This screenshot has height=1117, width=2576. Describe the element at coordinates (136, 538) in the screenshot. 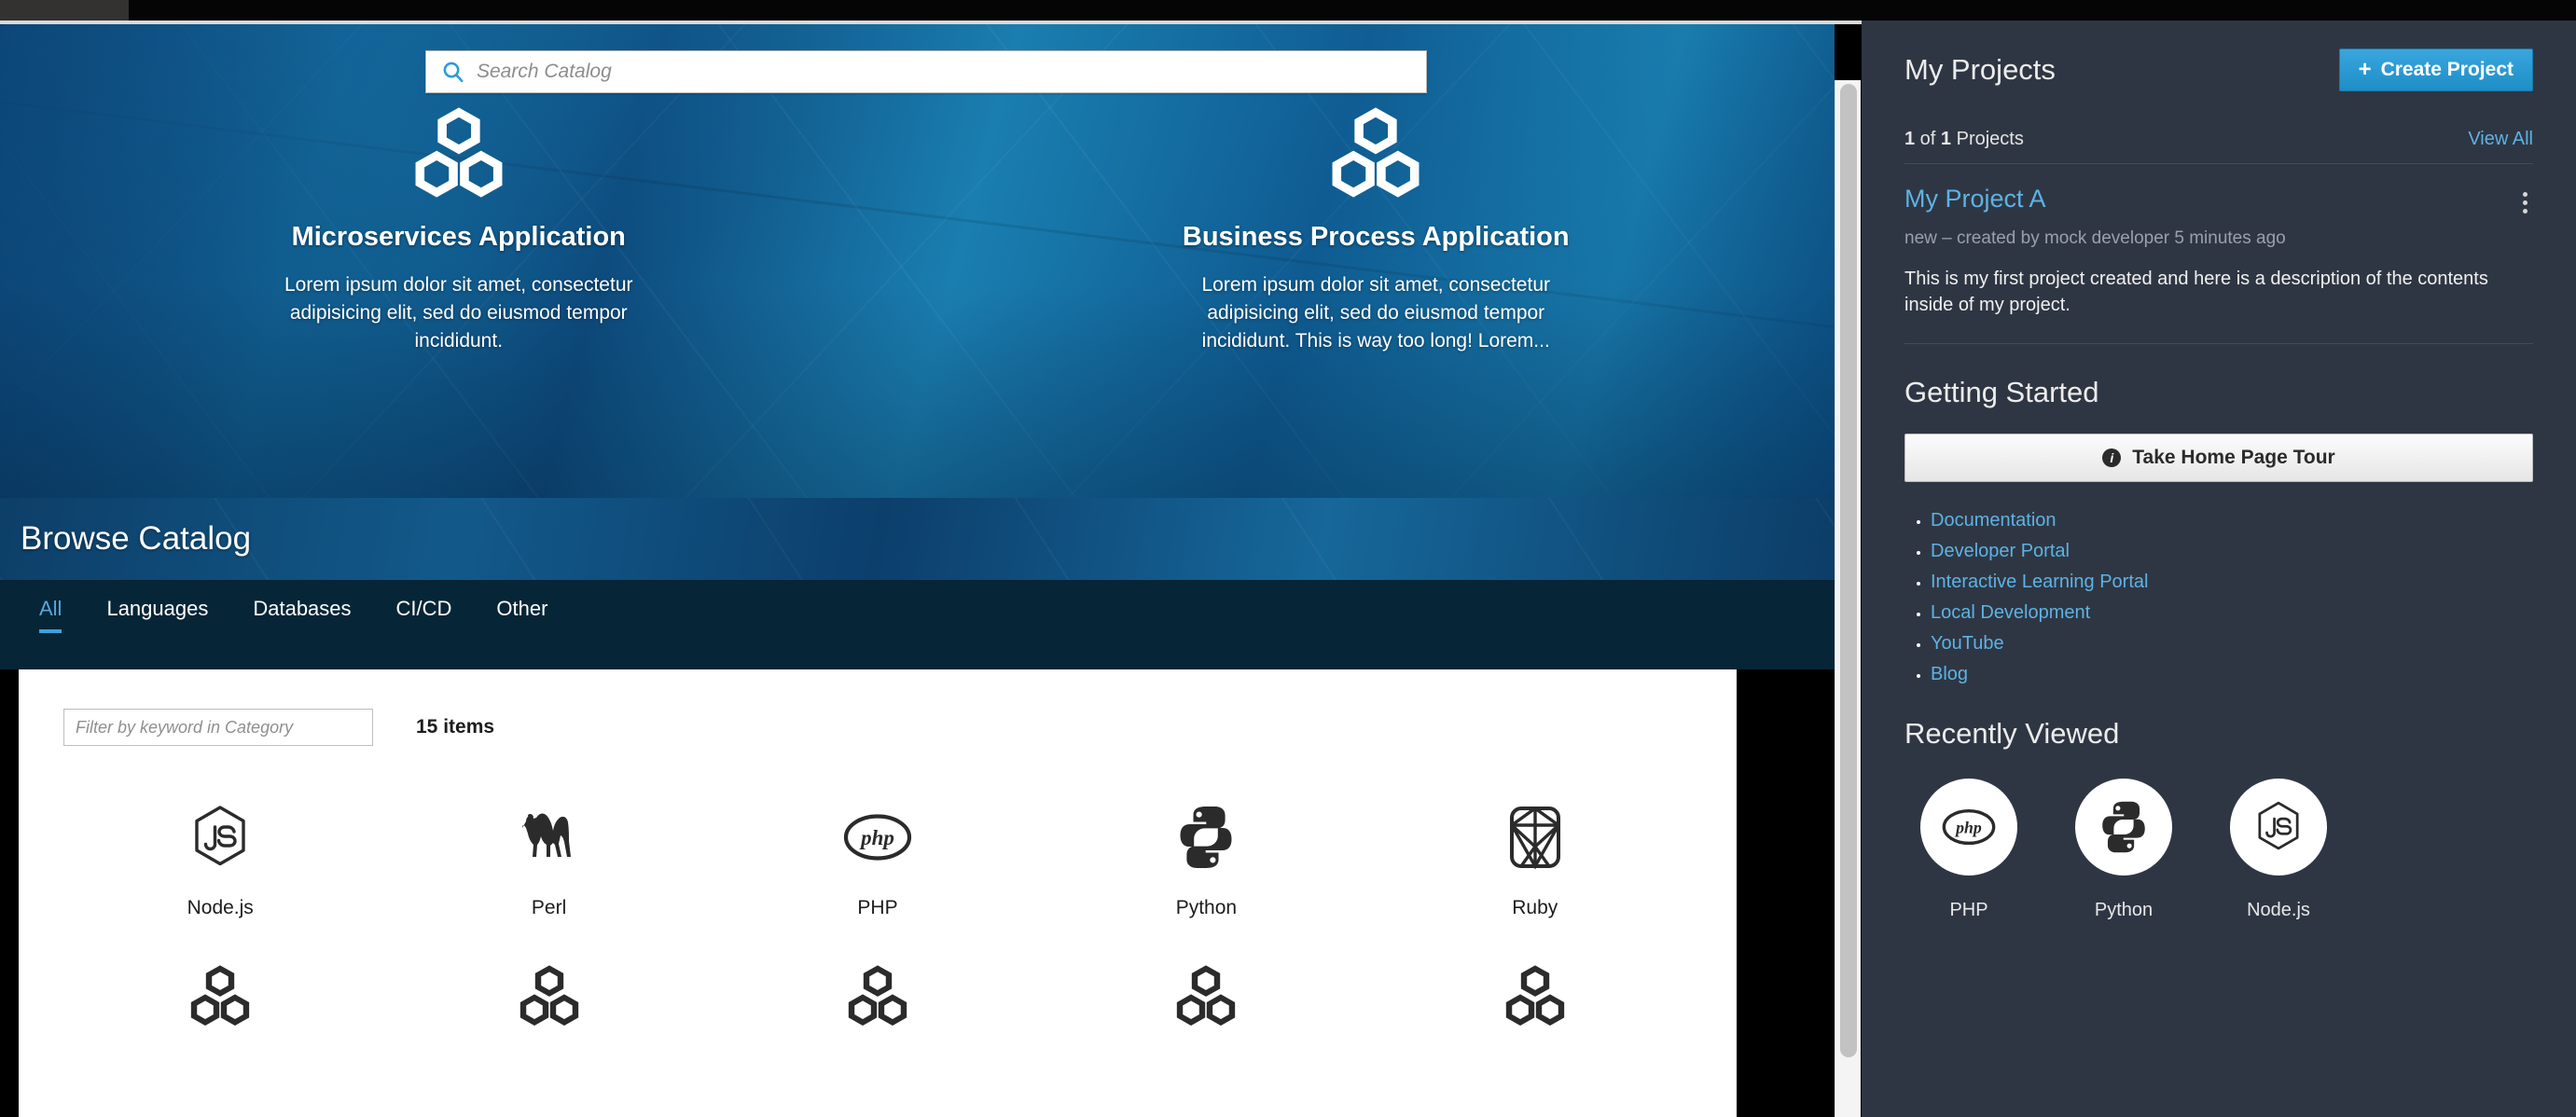

I see `page-title: Browse Catalog` at that location.